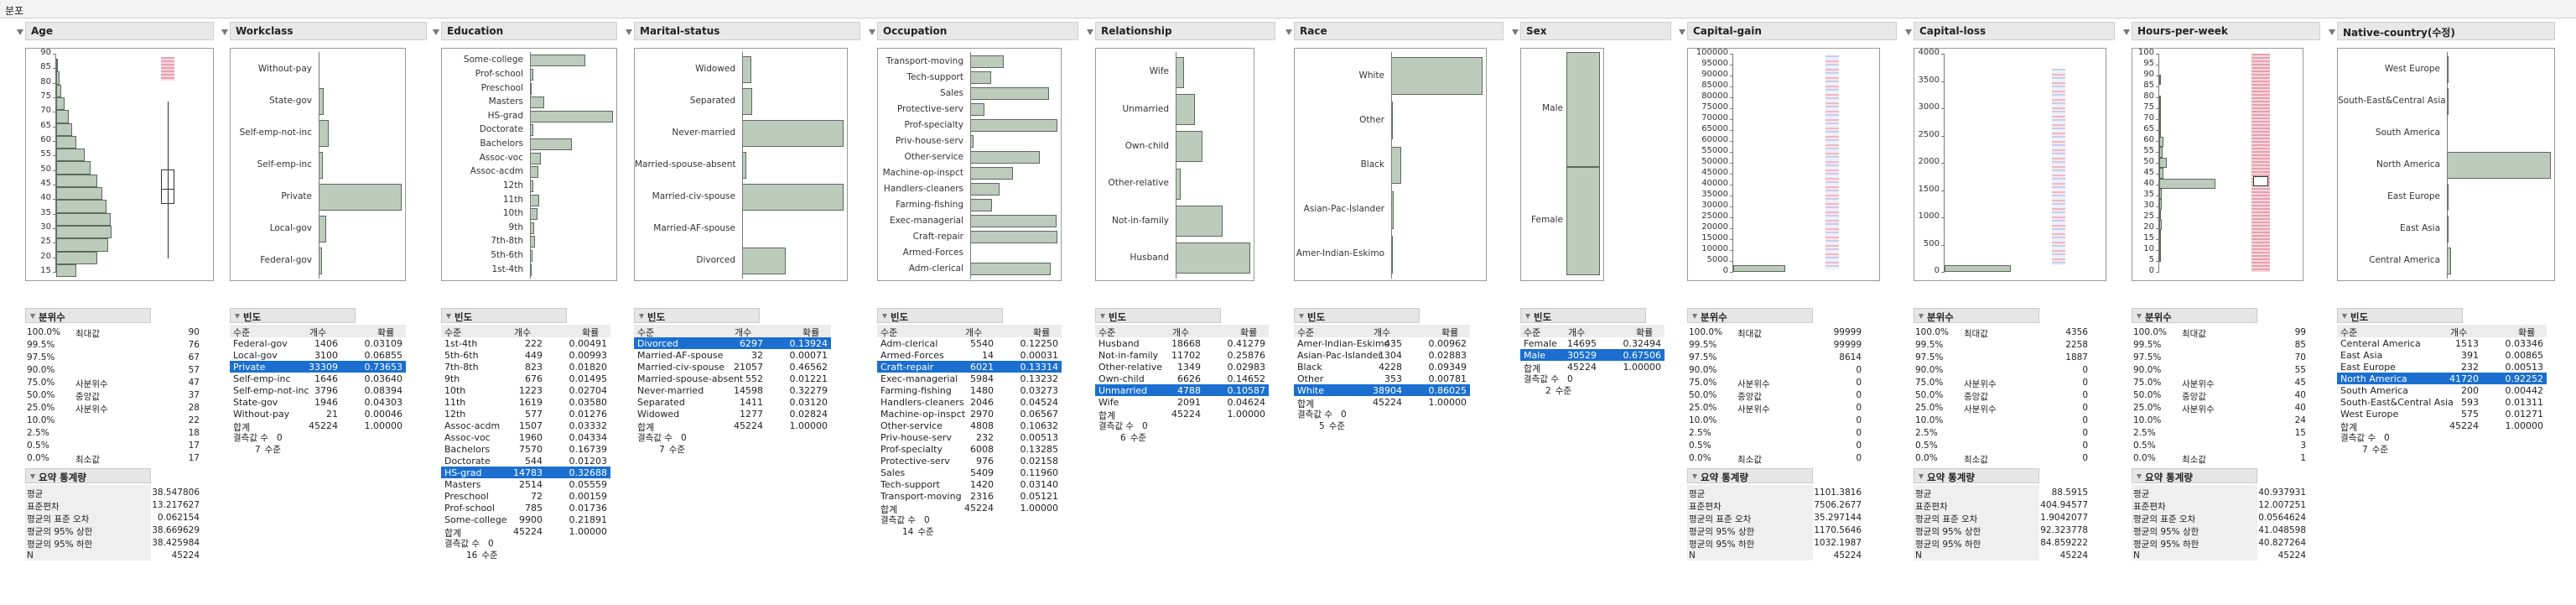 Image resolution: width=2576 pixels, height=605 pixels. Describe the element at coordinates (318, 414) in the screenshot. I see `frequency-row: Without-pay 21 0.00046` at that location.